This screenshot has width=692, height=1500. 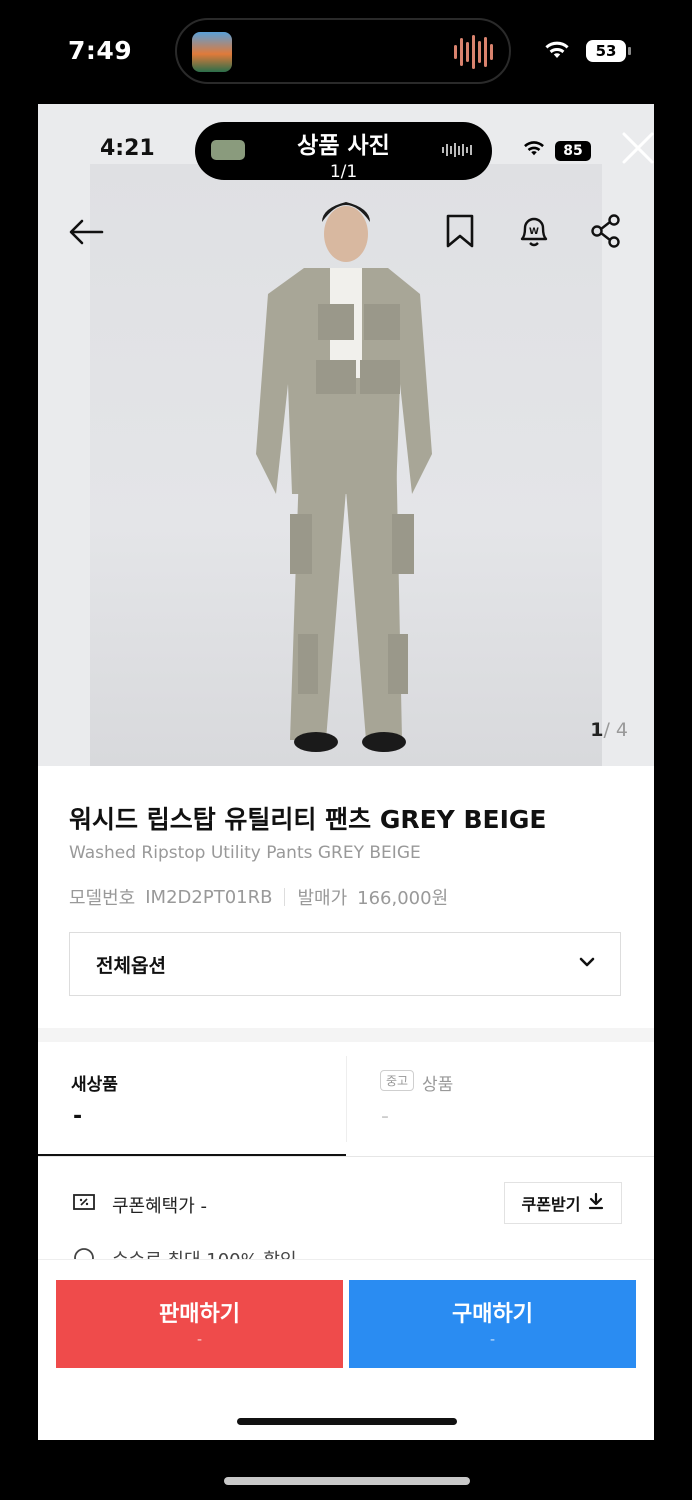 What do you see at coordinates (492, 1314) in the screenshot?
I see `buy-label: 구매하기` at bounding box center [492, 1314].